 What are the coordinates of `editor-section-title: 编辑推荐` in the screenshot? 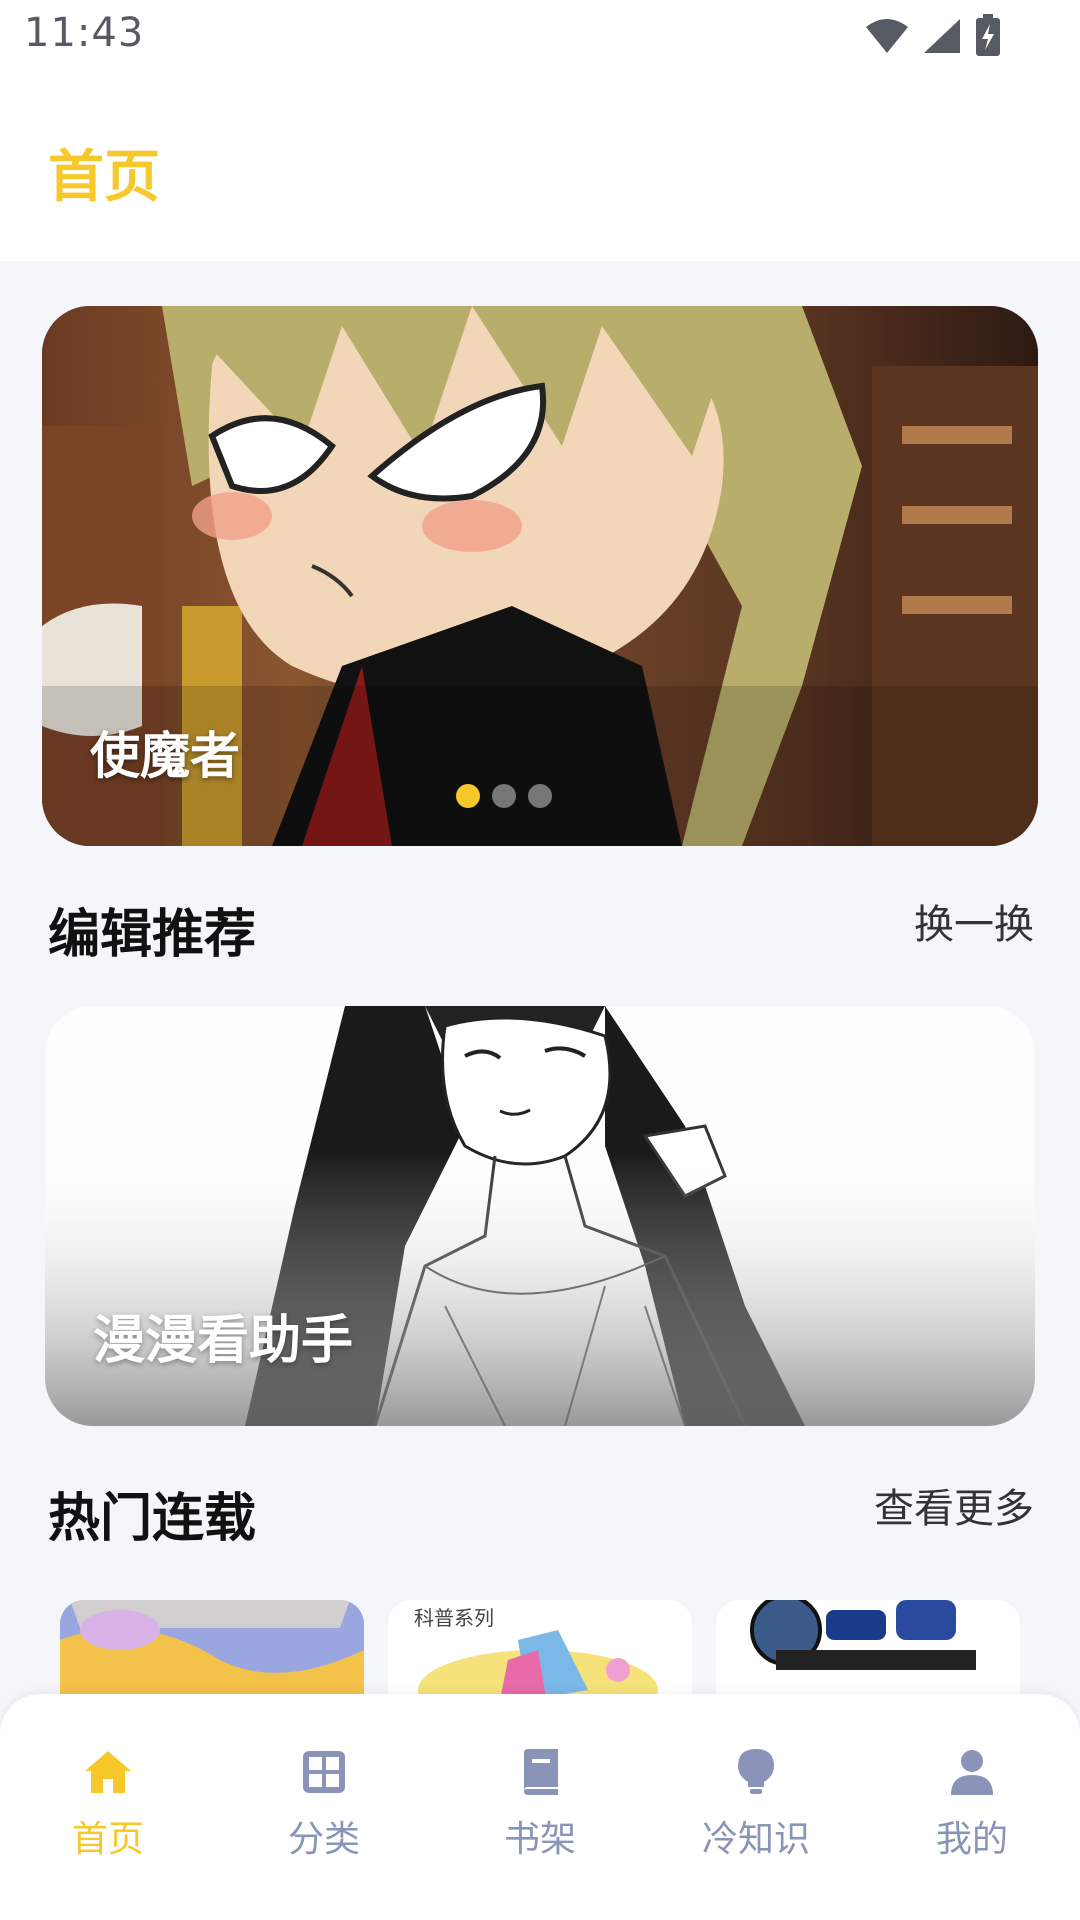 It's located at (152, 935).